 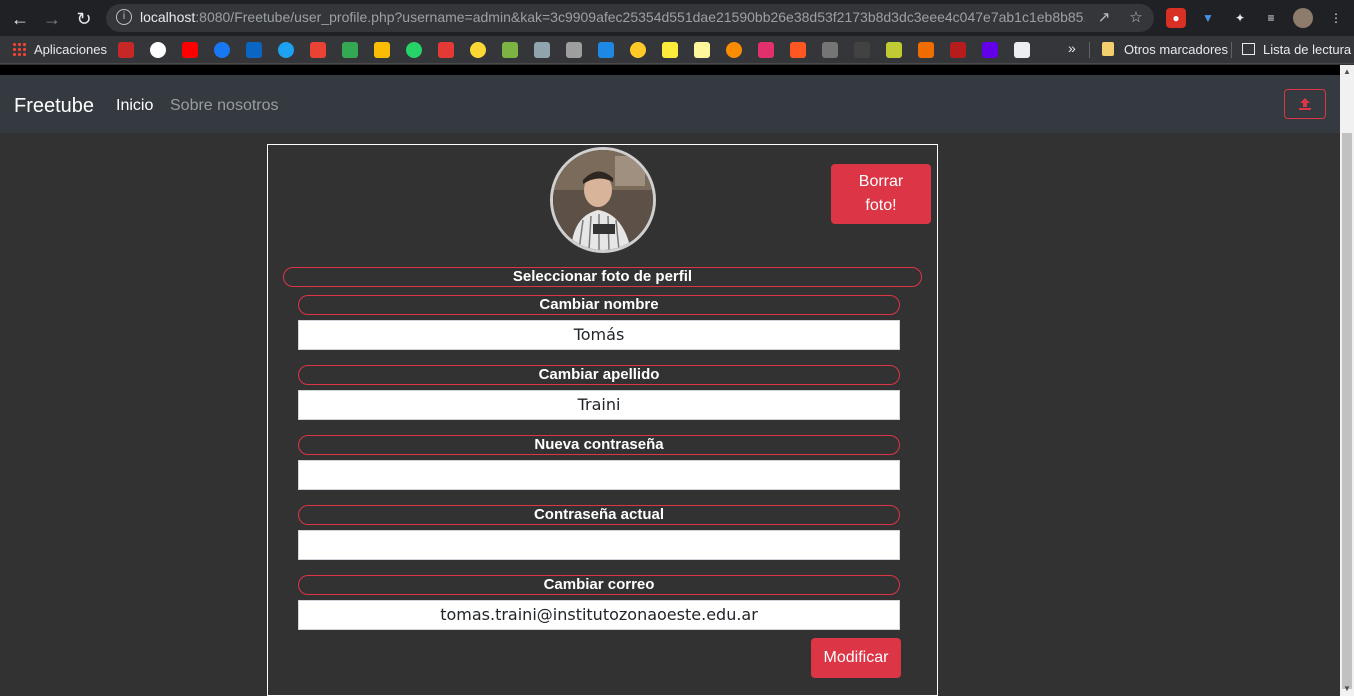 What do you see at coordinates (158, 50) in the screenshot?
I see `google-icon` at bounding box center [158, 50].